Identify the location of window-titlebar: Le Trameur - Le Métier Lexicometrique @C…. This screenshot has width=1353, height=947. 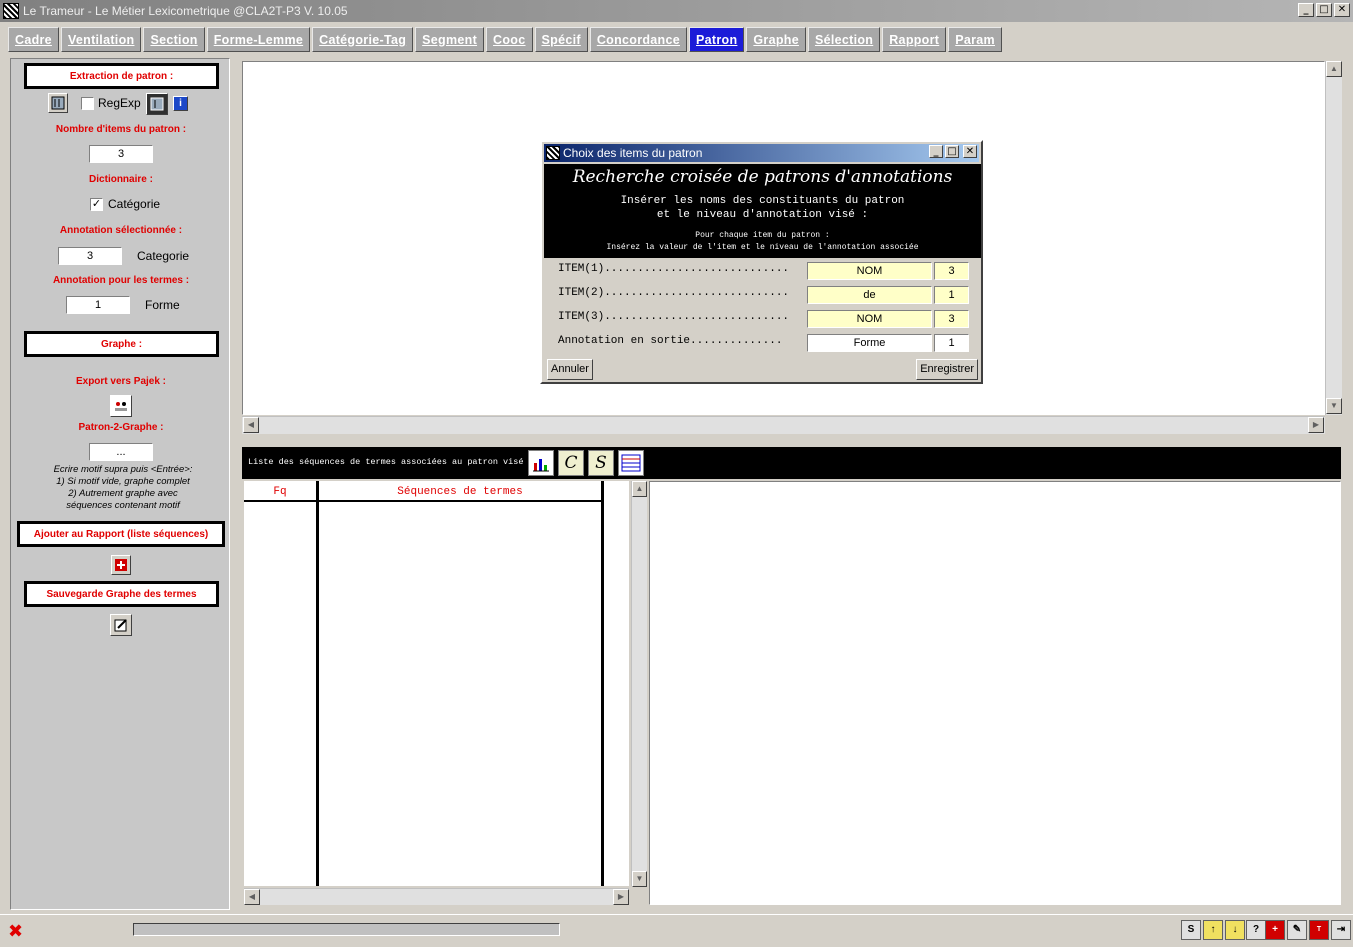
(676, 11).